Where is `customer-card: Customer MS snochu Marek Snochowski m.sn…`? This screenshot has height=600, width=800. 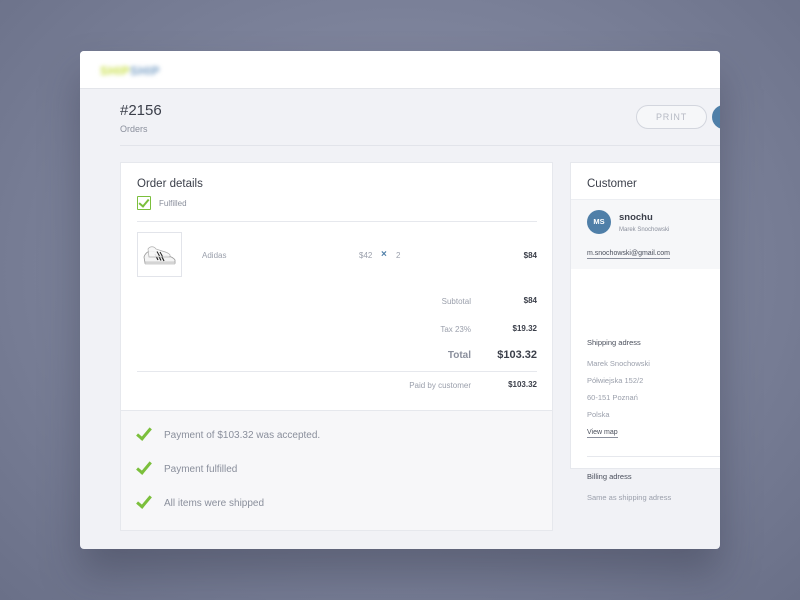
customer-card: Customer MS snochu Marek Snochowski m.sn… is located at coordinates (645, 332).